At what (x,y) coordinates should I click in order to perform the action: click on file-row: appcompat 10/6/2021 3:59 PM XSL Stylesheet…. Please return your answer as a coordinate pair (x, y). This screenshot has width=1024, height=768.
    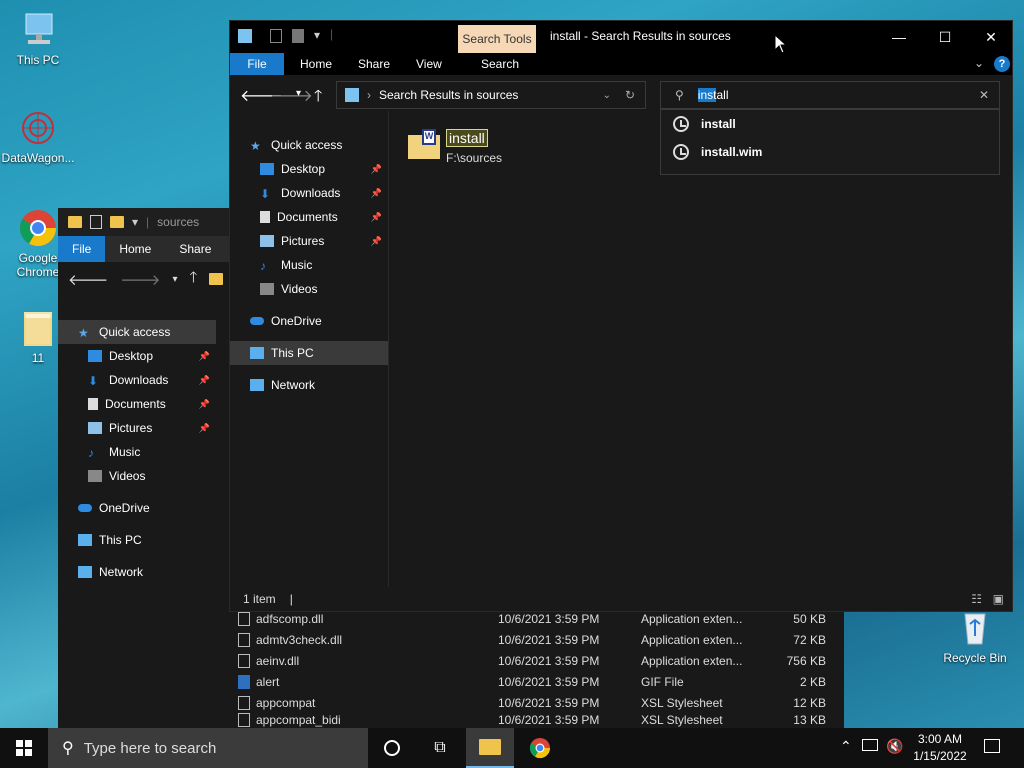
    Looking at the image, I should click on (538, 702).